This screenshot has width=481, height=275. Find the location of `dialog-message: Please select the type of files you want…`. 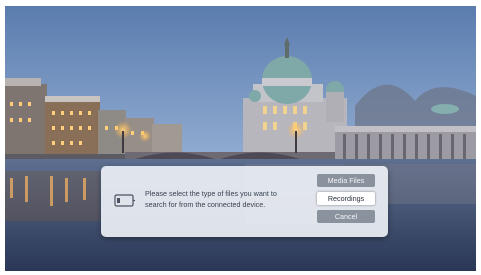

dialog-message: Please select the type of files you want… is located at coordinates (211, 199).